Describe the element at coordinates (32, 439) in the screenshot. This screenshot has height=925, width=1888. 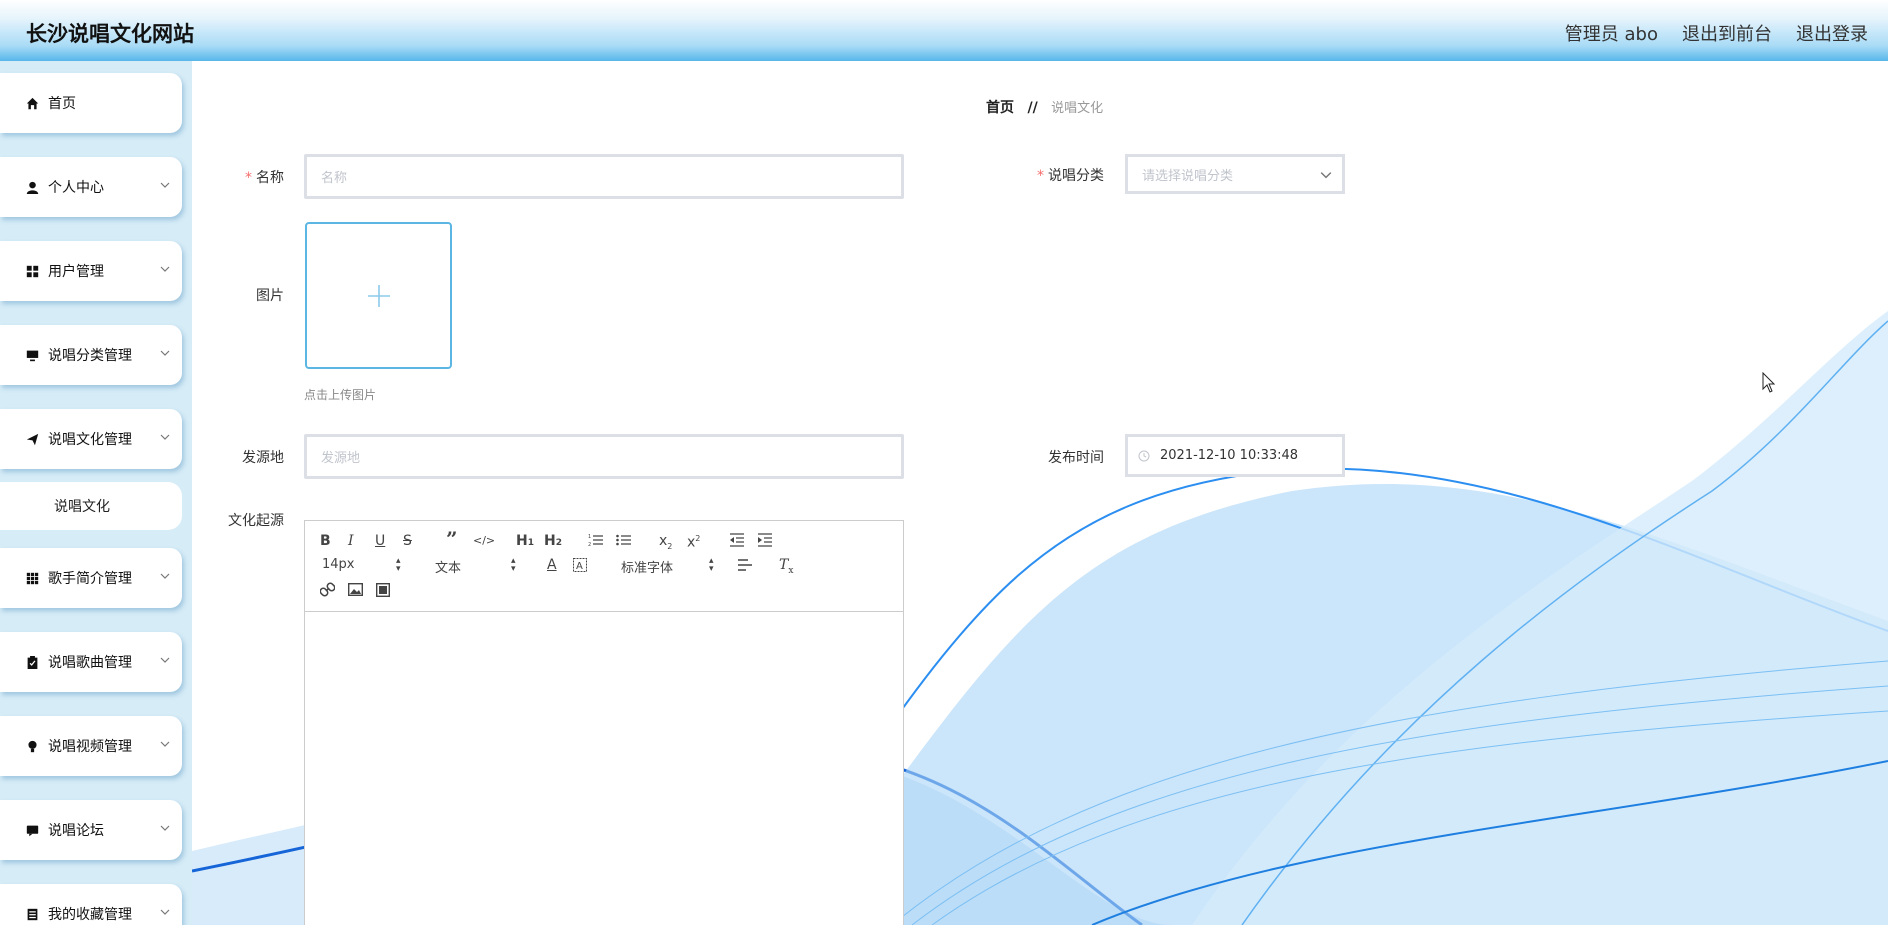
I see `send-icon` at that location.